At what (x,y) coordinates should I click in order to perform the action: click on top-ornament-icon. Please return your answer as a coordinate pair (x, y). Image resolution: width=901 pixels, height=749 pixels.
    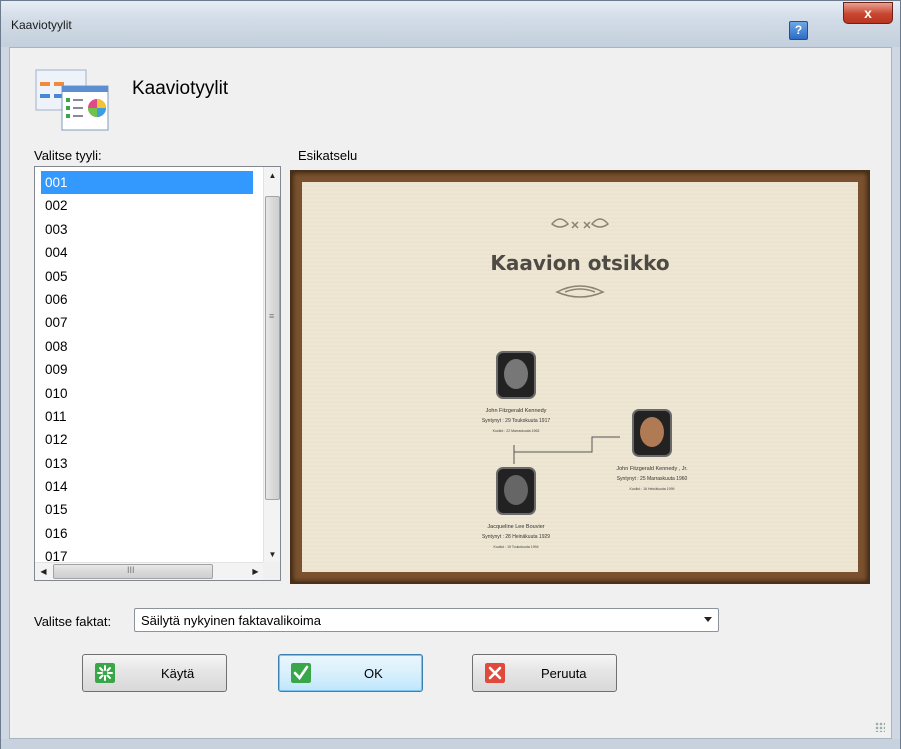
    Looking at the image, I should click on (580, 223).